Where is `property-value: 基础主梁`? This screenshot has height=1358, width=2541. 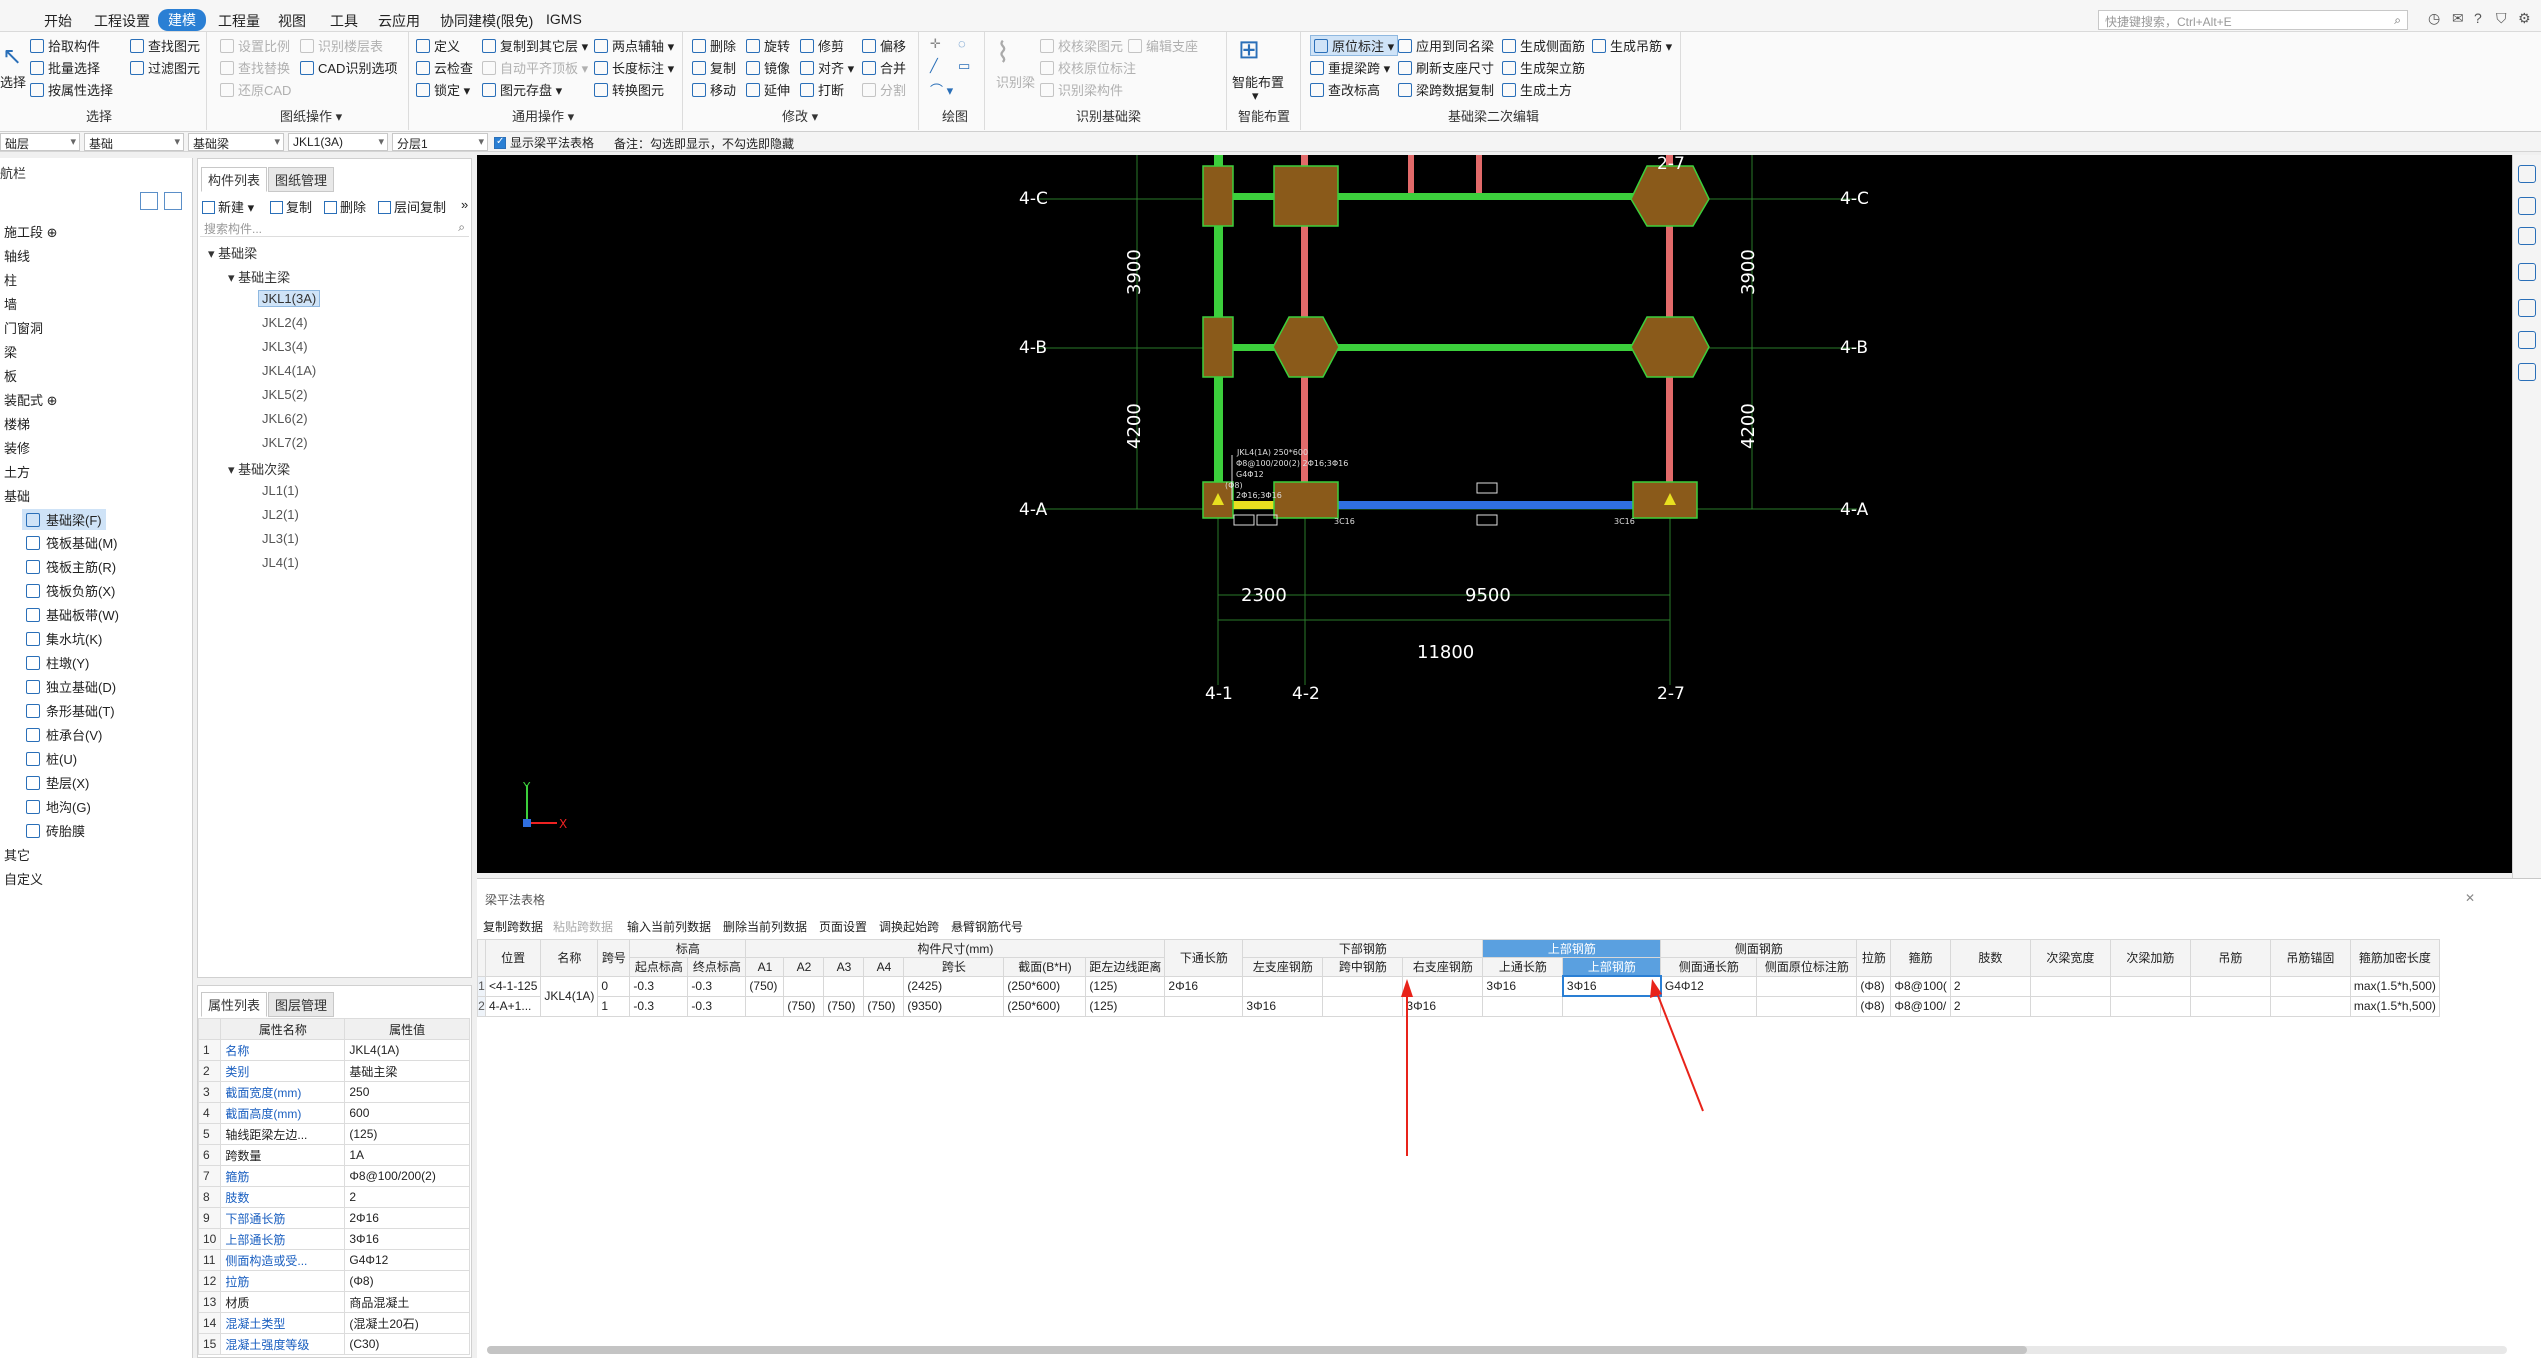
property-value: 基础主梁 is located at coordinates (407, 1071).